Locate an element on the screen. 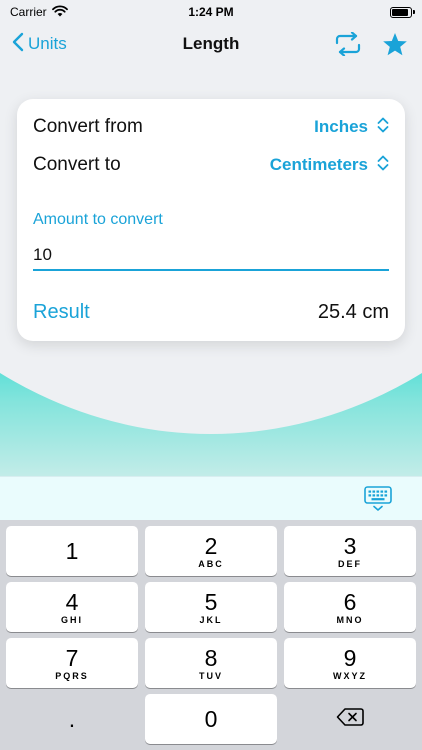  key-5: 5 JKL is located at coordinates (211, 607).